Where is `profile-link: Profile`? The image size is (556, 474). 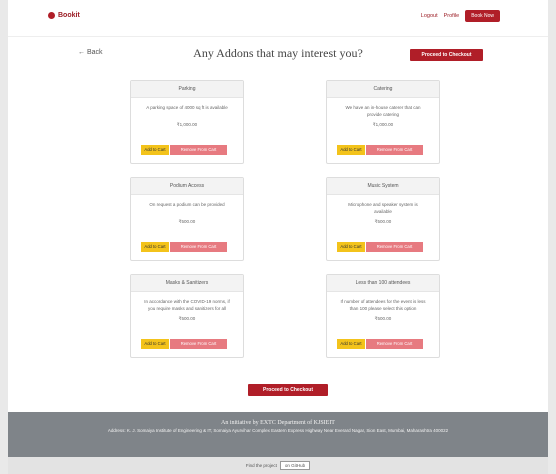 profile-link: Profile is located at coordinates (452, 16).